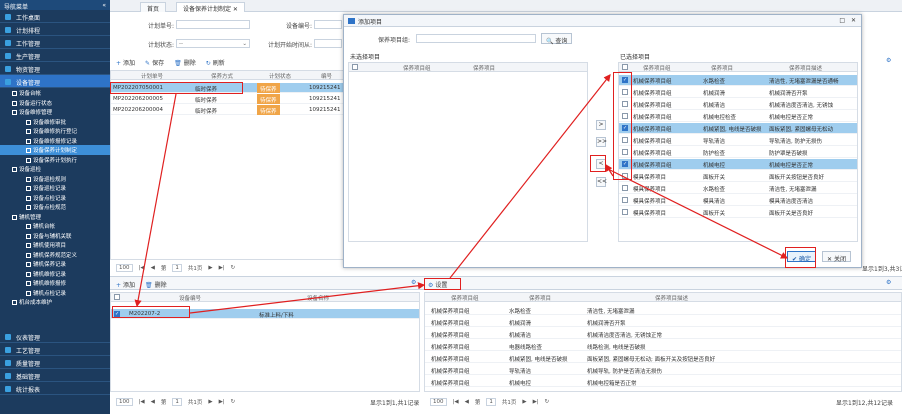 This screenshot has height=414, width=902. I want to click on plan-status-select: -- ⌄, so click(213, 43).